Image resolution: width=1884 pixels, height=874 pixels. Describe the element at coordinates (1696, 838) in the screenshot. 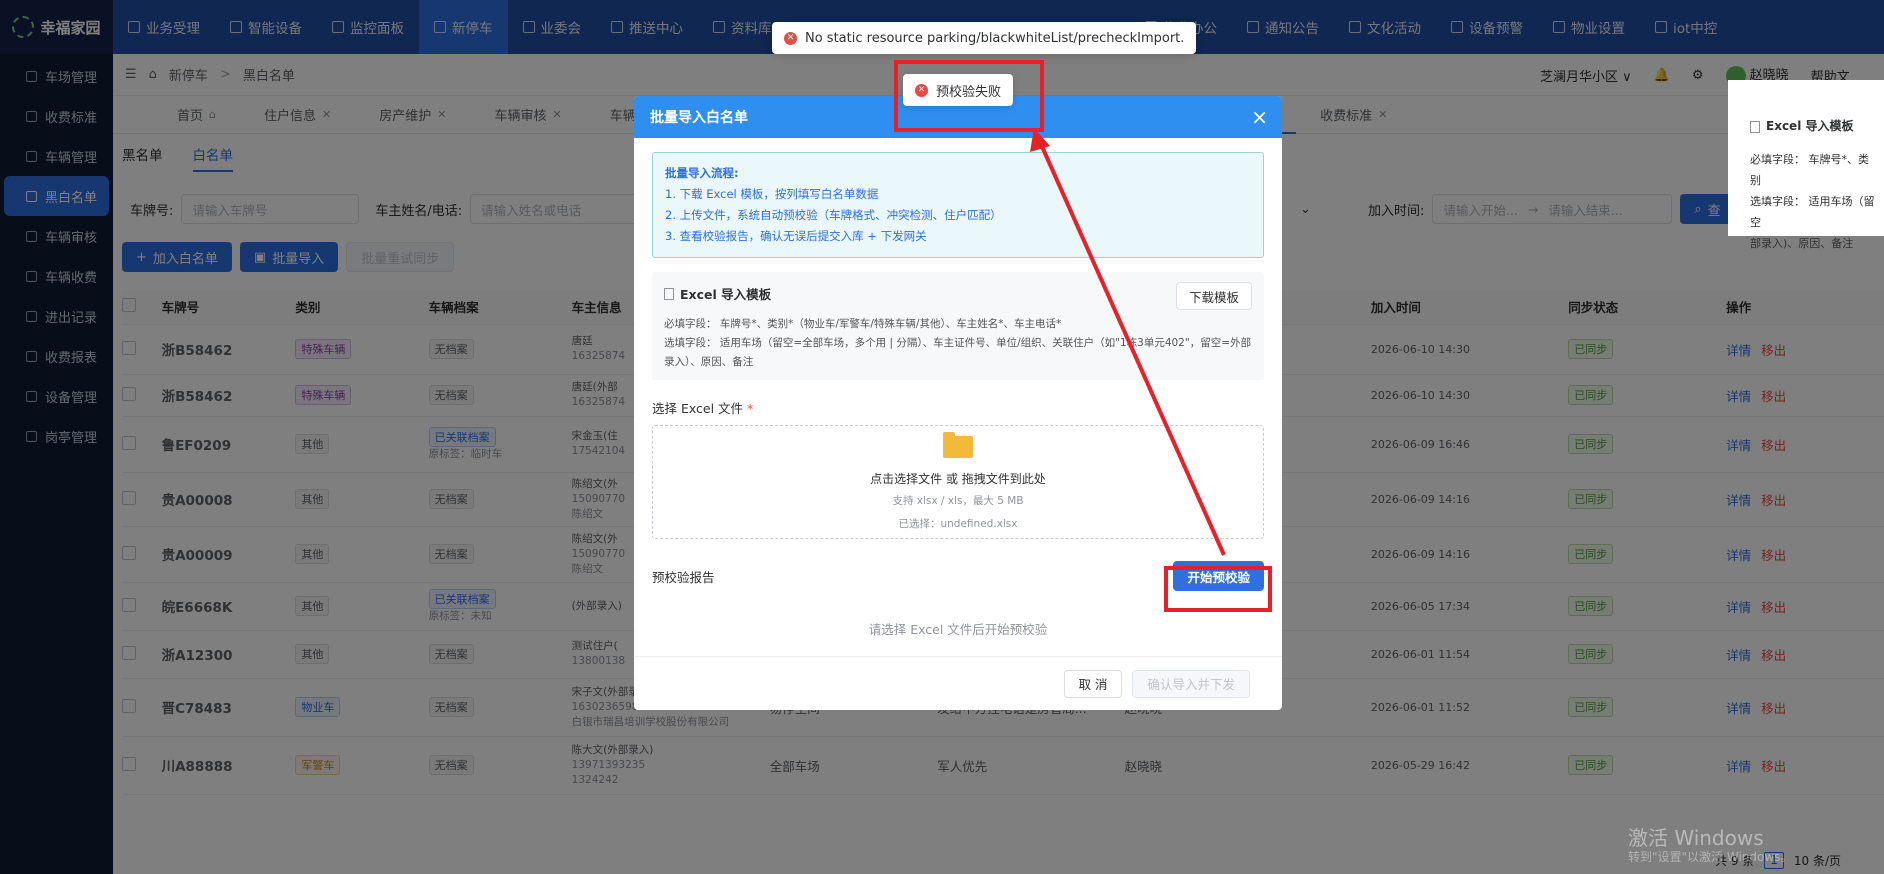

I see `activation-watermark: 激活 Windows` at that location.